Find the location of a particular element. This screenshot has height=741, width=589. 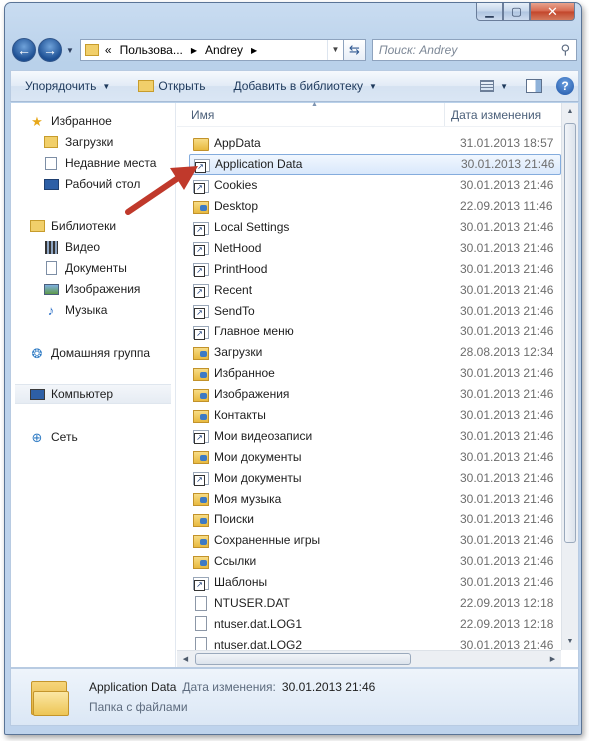

breadcrumb-overflow: « is located at coordinates (108, 50).